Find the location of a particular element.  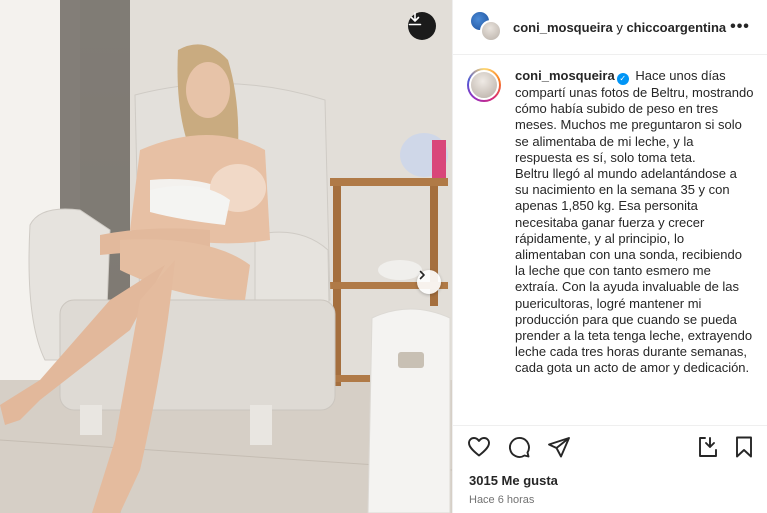

share-icon is located at coordinates (559, 447).